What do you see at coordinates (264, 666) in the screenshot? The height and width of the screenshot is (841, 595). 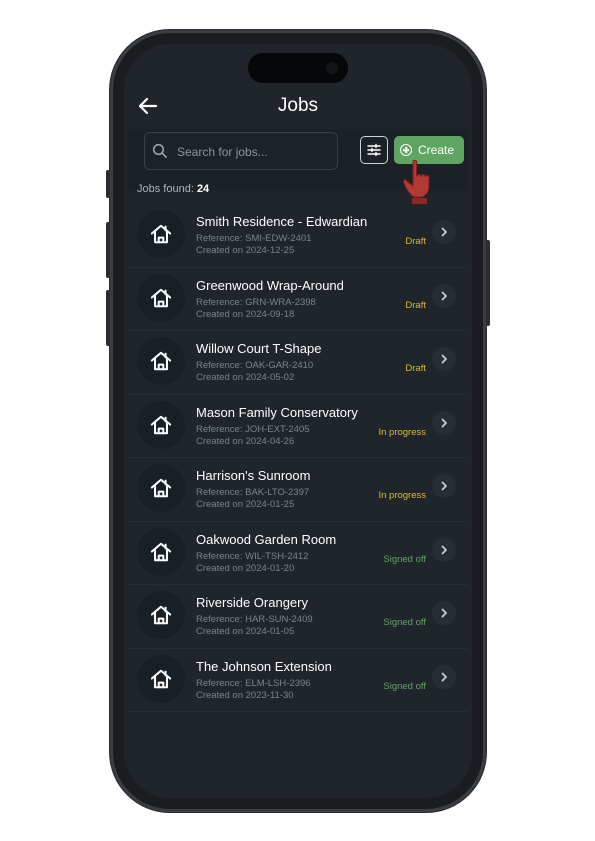 I see `job-name: The Johnson Extension` at bounding box center [264, 666].